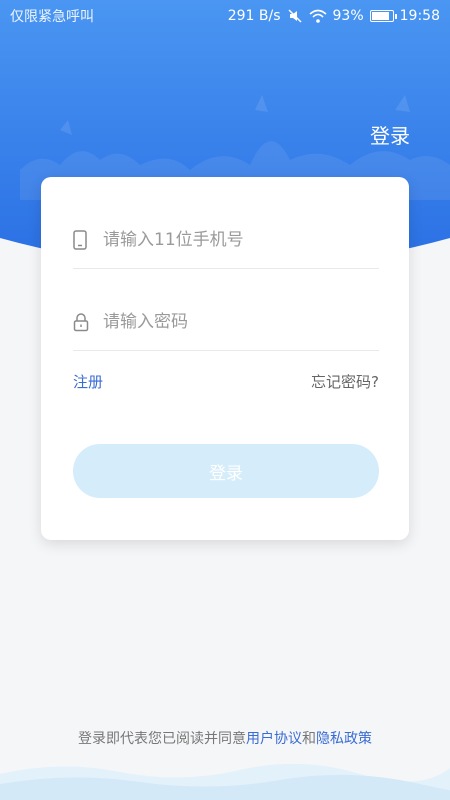 The image size is (450, 800). I want to click on agreement-and: 和, so click(309, 739).